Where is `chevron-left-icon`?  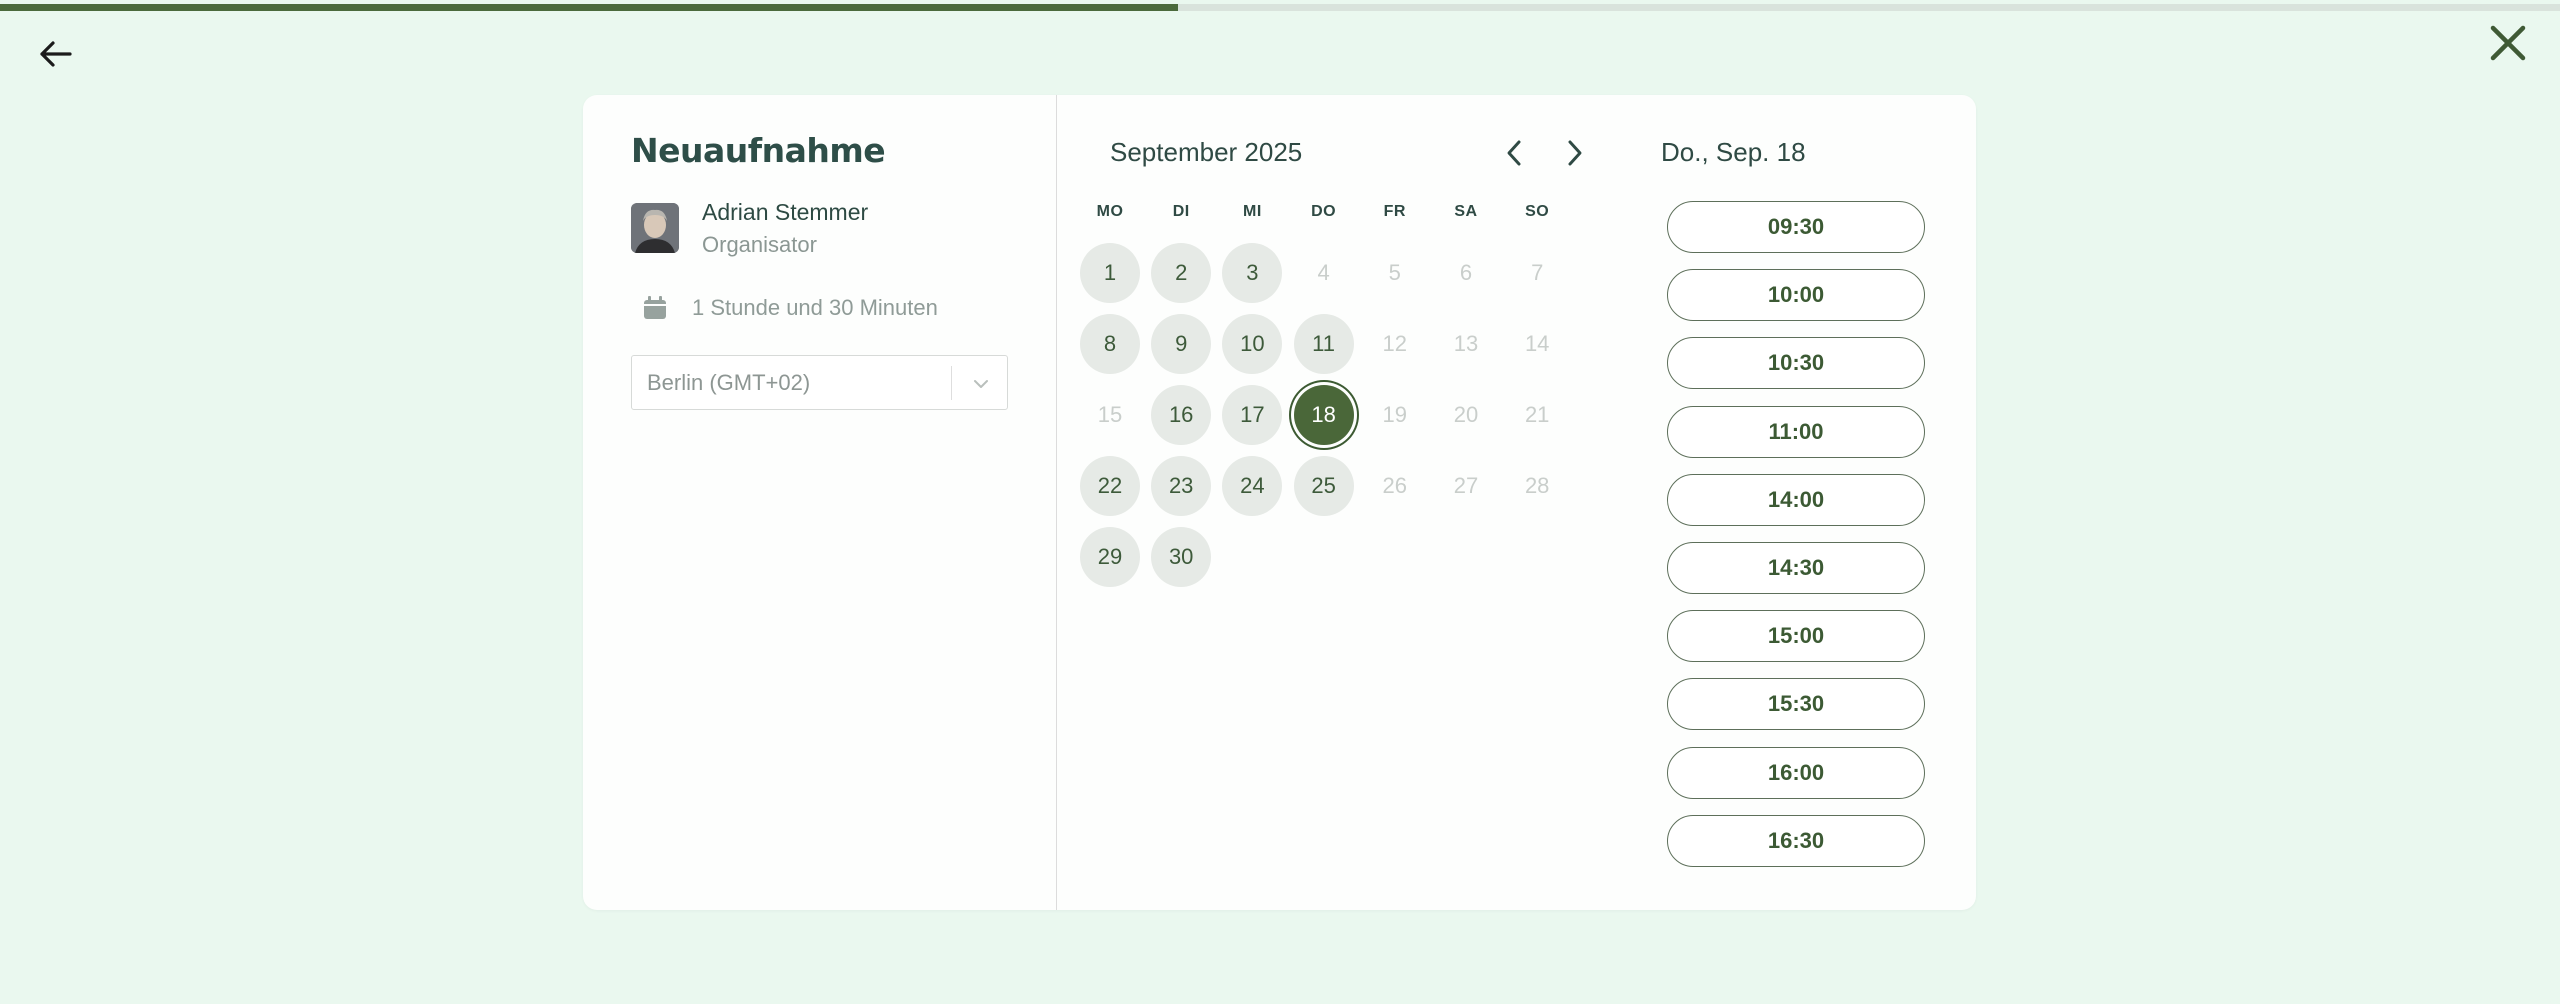 chevron-left-icon is located at coordinates (1514, 153).